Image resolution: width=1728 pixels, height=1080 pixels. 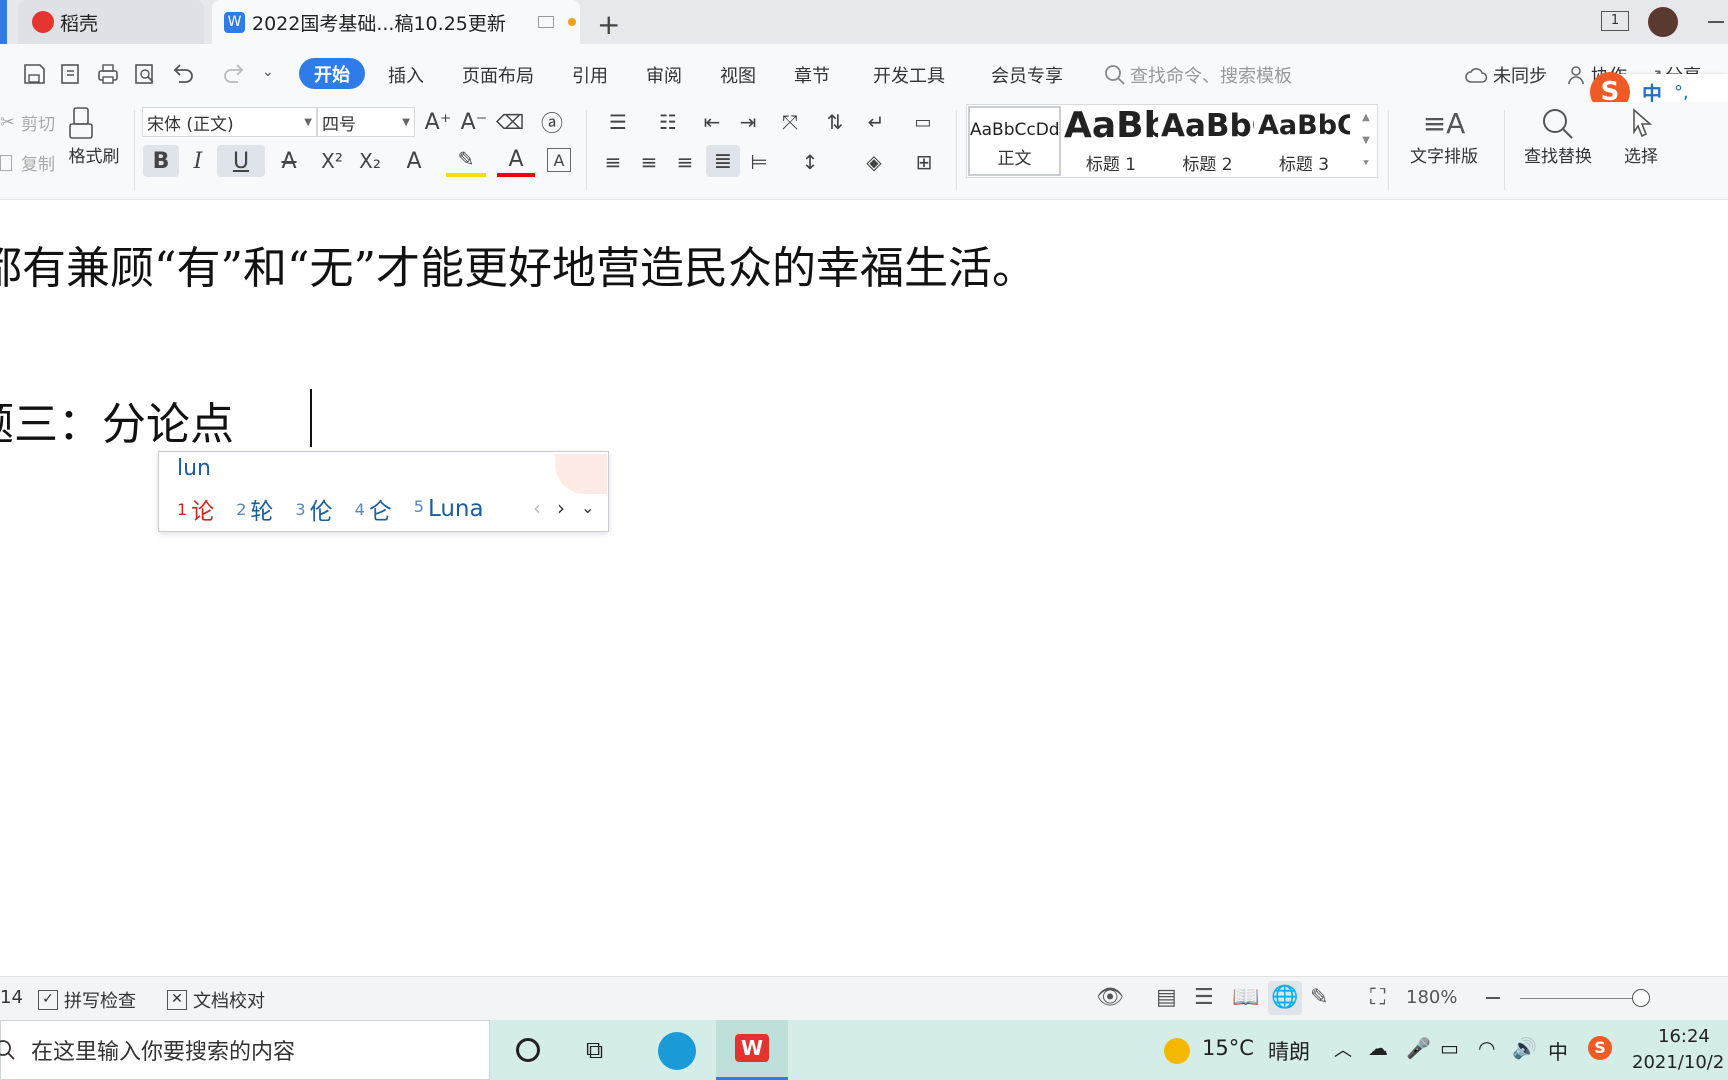 What do you see at coordinates (241, 161) in the screenshot?
I see `underline-button: U` at bounding box center [241, 161].